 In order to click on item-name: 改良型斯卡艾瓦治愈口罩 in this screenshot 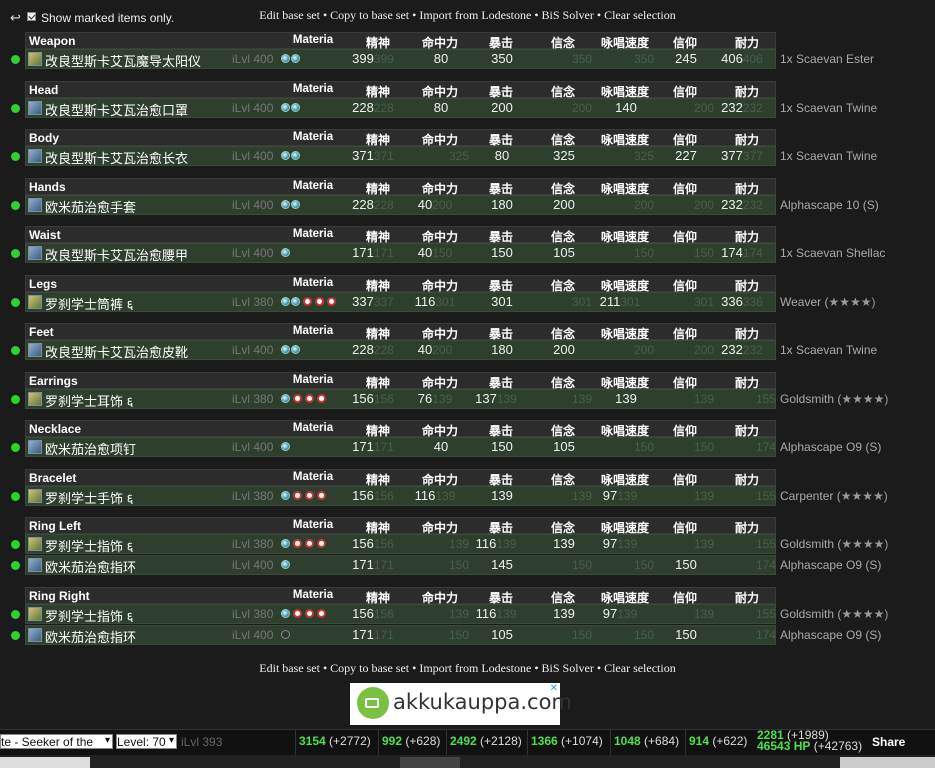, I will do `click(116, 109)`.